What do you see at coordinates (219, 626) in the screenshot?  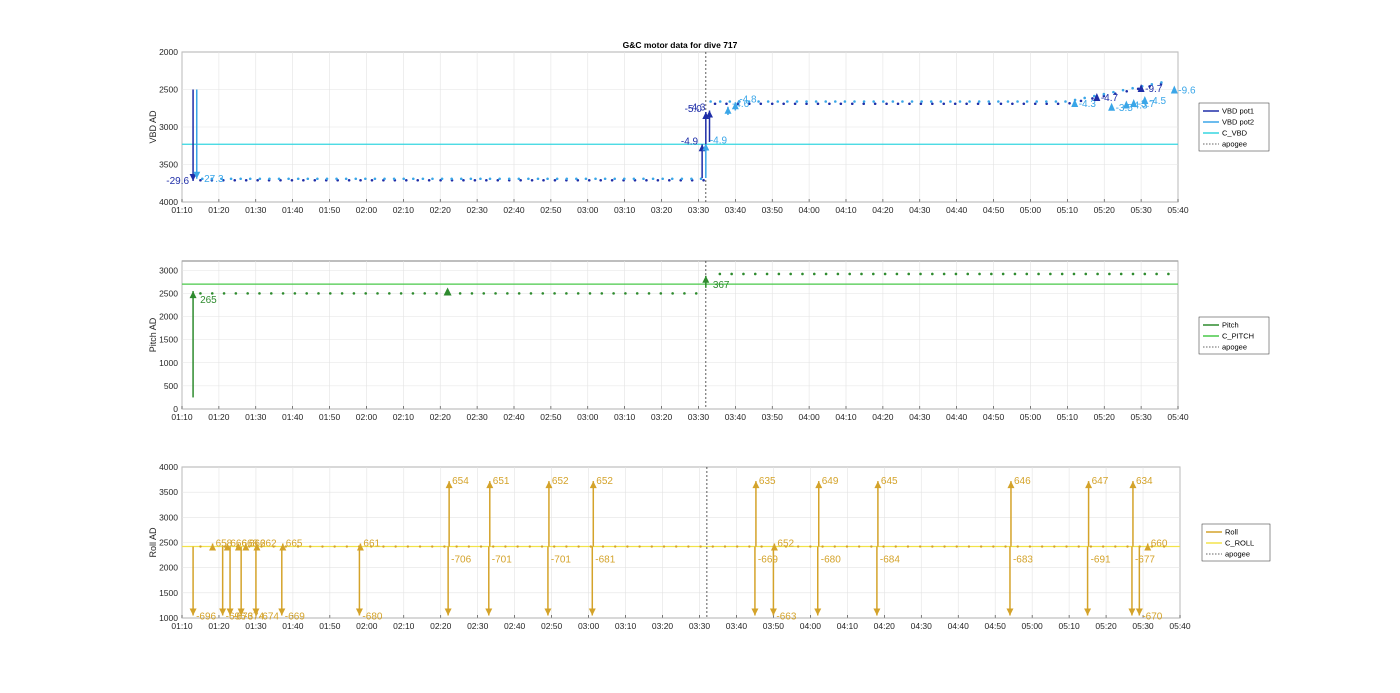 I see `x-tick-label: 01:20` at bounding box center [219, 626].